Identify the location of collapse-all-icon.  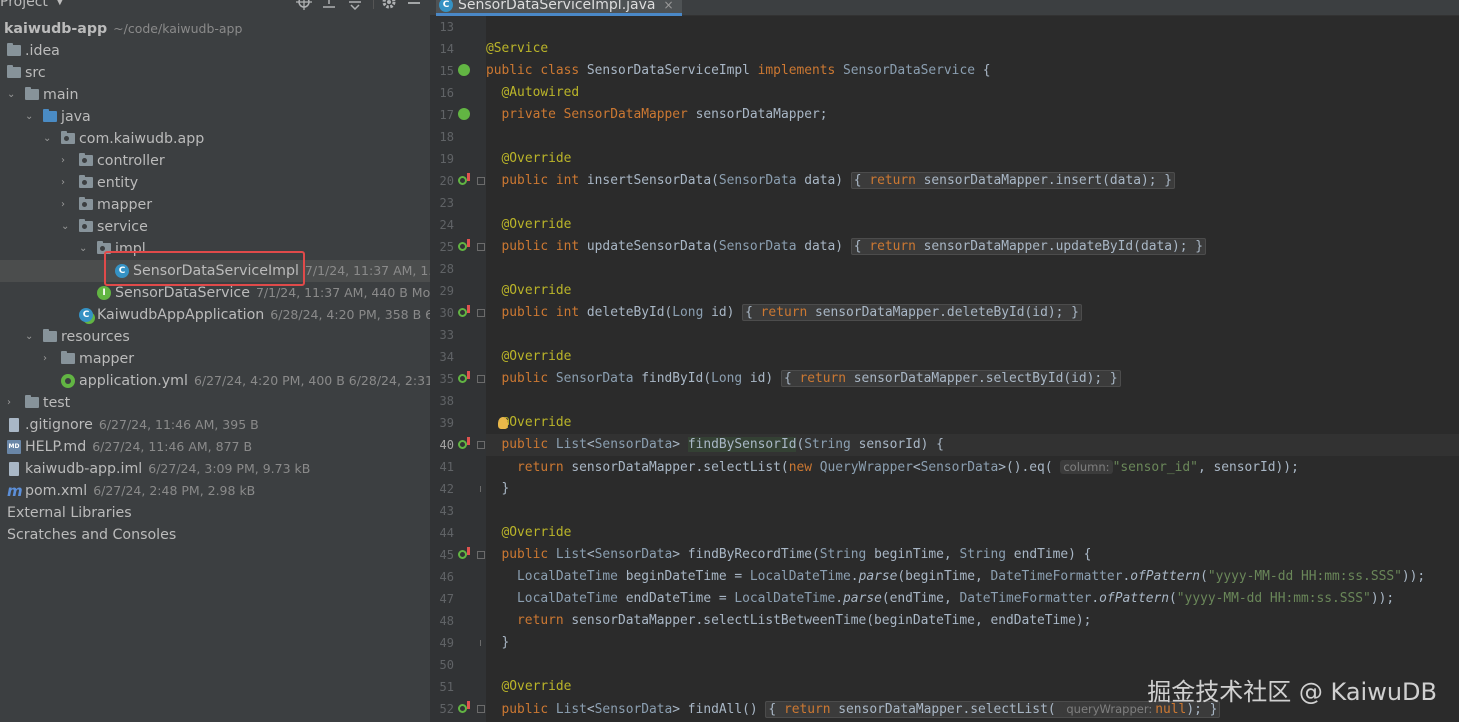
(329, 5).